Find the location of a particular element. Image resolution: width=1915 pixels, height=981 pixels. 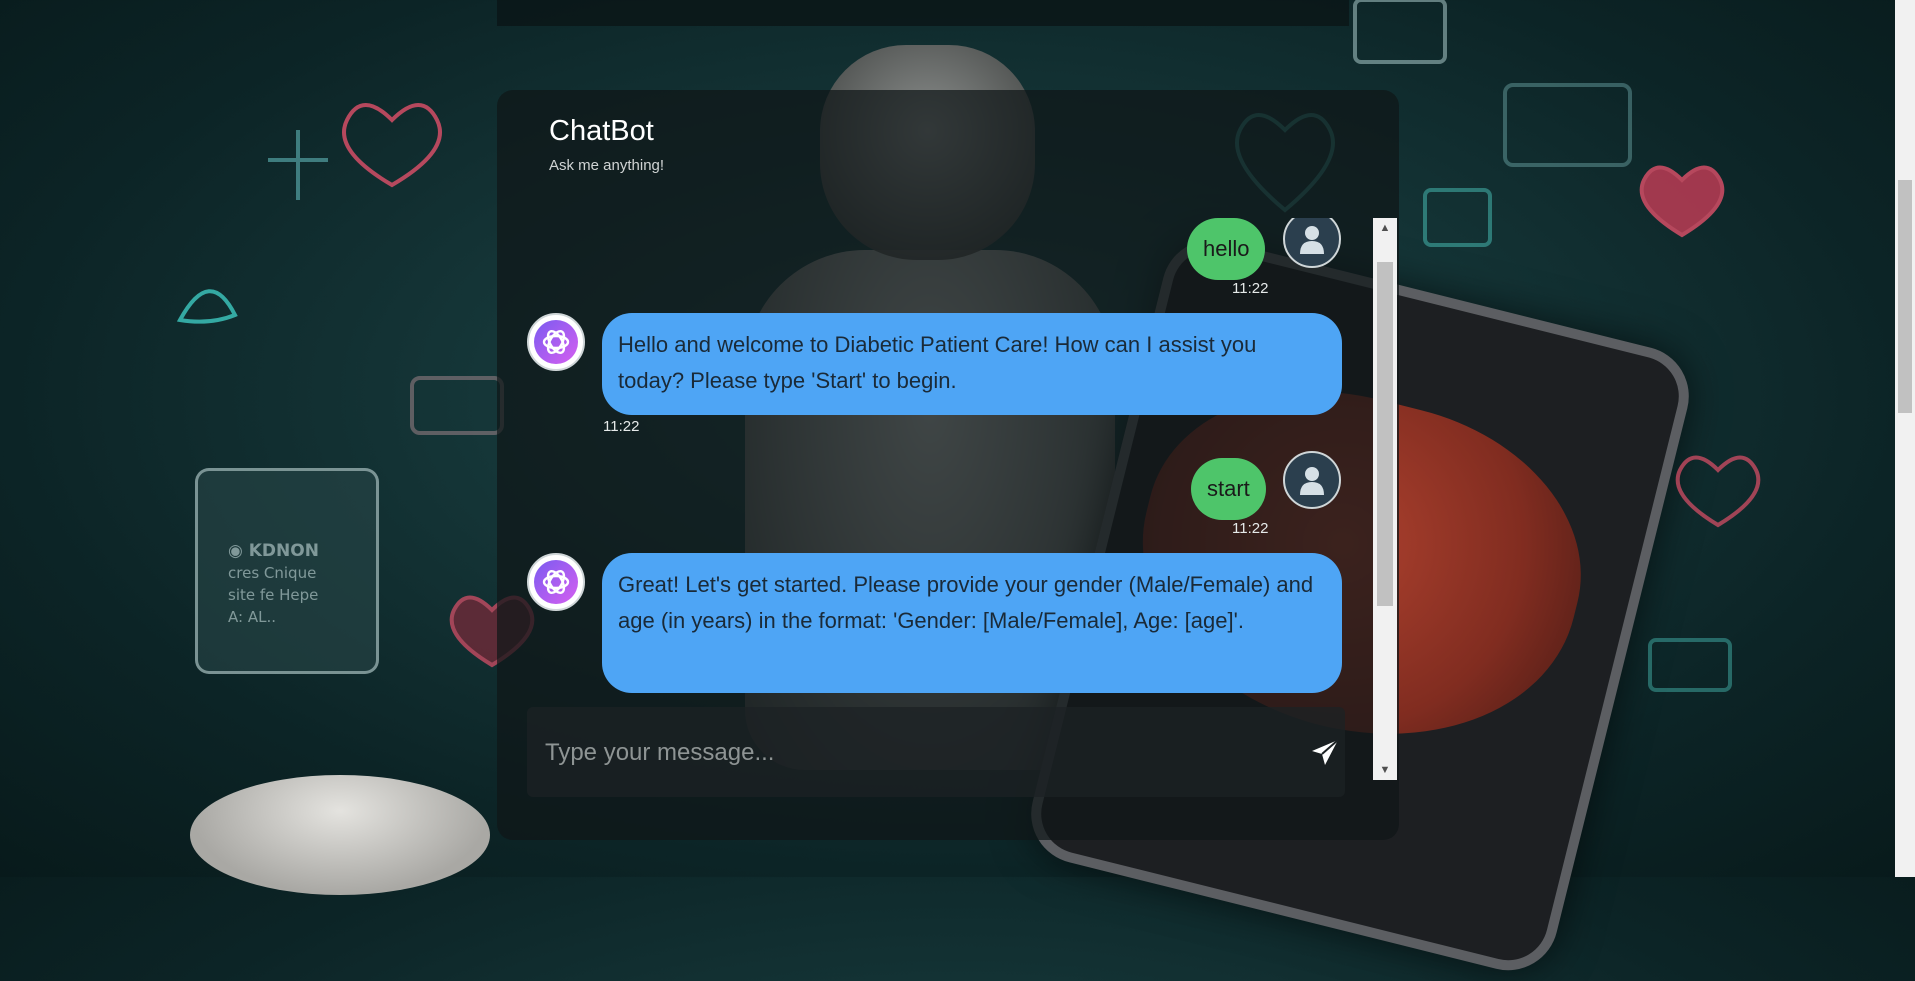

user-message-bubble: start is located at coordinates (1228, 489).